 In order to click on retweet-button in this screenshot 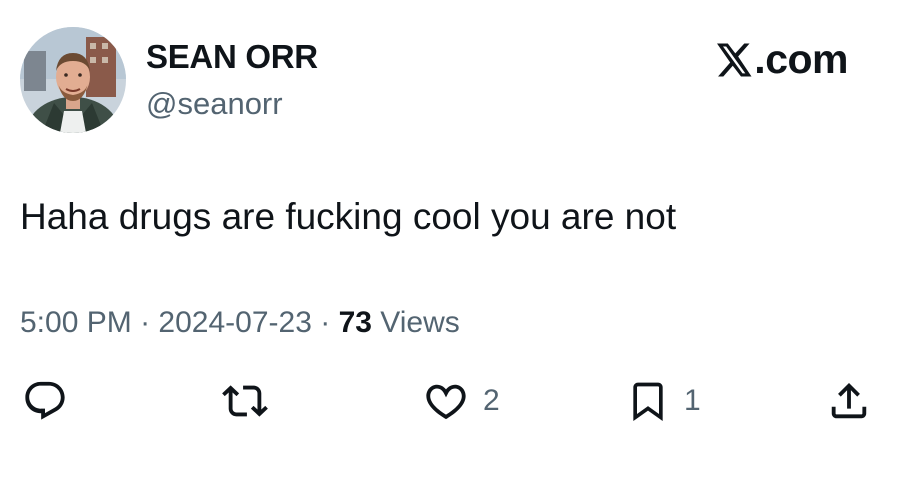, I will do `click(252, 401)`.